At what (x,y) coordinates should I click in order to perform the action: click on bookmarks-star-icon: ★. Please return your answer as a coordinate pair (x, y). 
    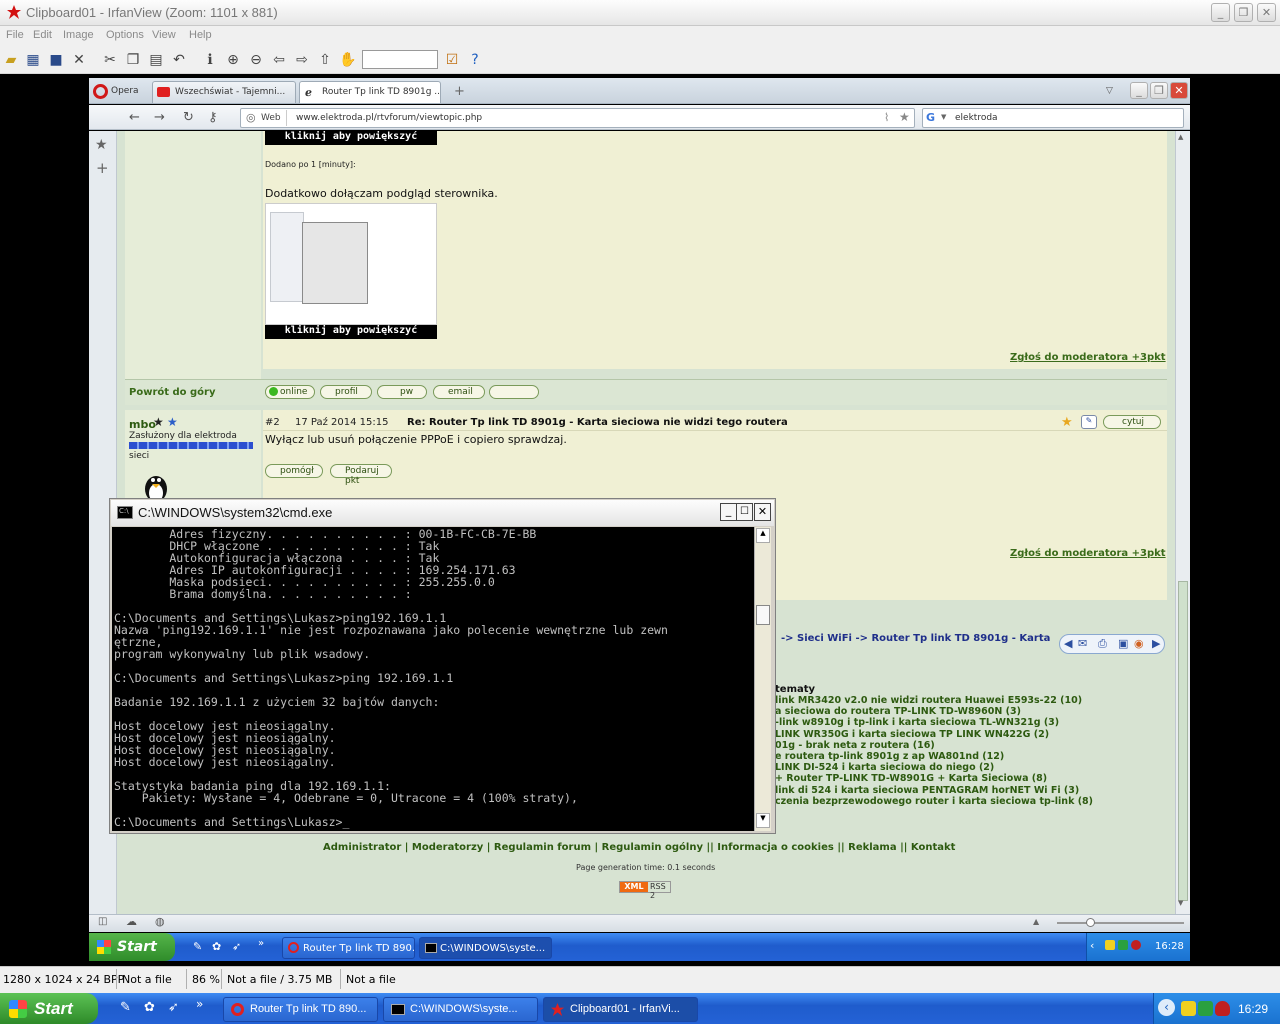
    Looking at the image, I should click on (101, 145).